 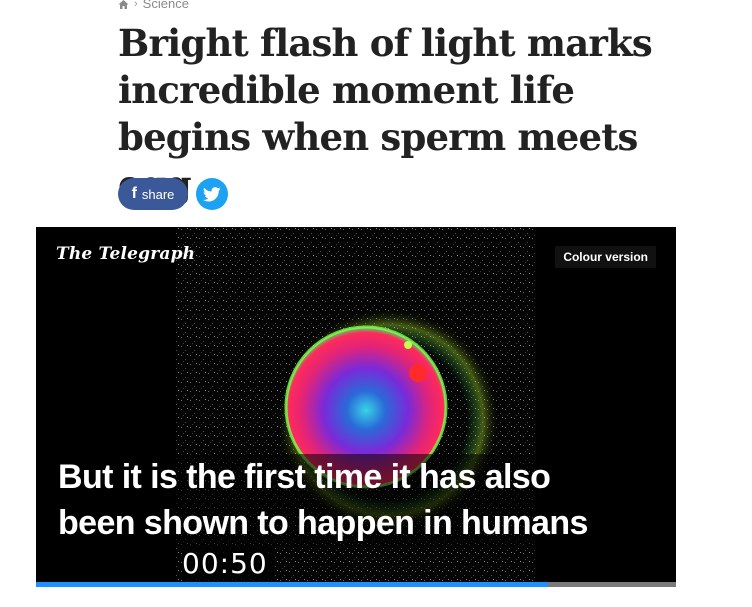 I want to click on headline-line-1: Bright flash of light marks, so click(x=385, y=43).